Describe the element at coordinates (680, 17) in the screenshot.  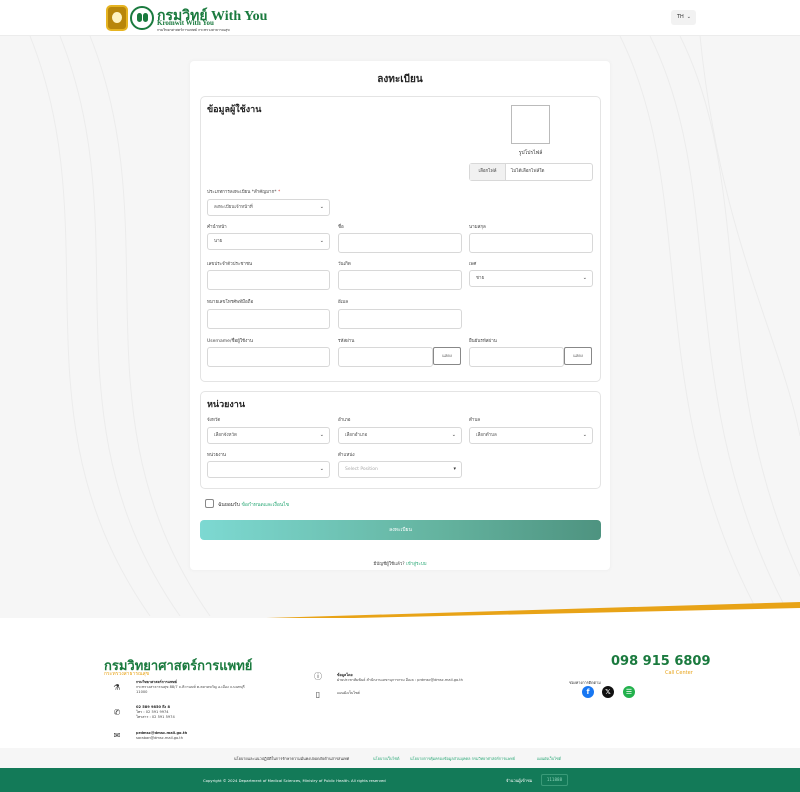
I see `language-label: TH` at that location.